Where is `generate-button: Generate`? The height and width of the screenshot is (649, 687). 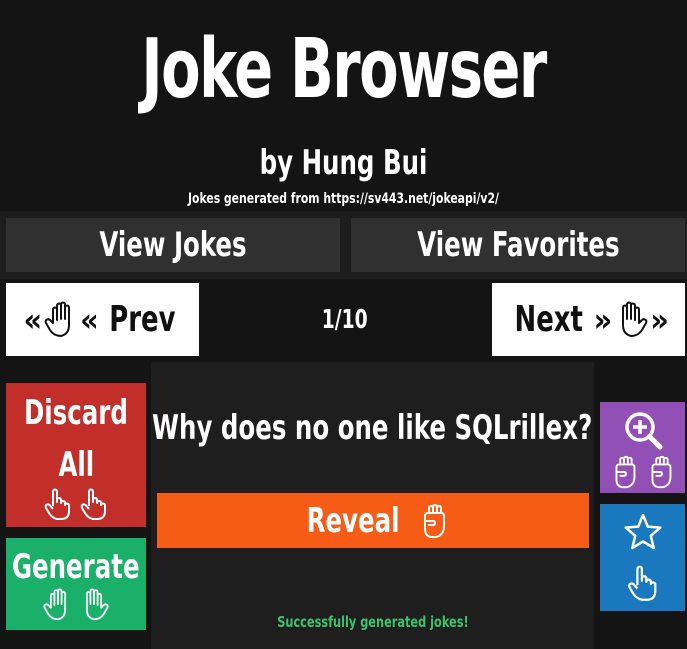
generate-button: Generate is located at coordinates (76, 584).